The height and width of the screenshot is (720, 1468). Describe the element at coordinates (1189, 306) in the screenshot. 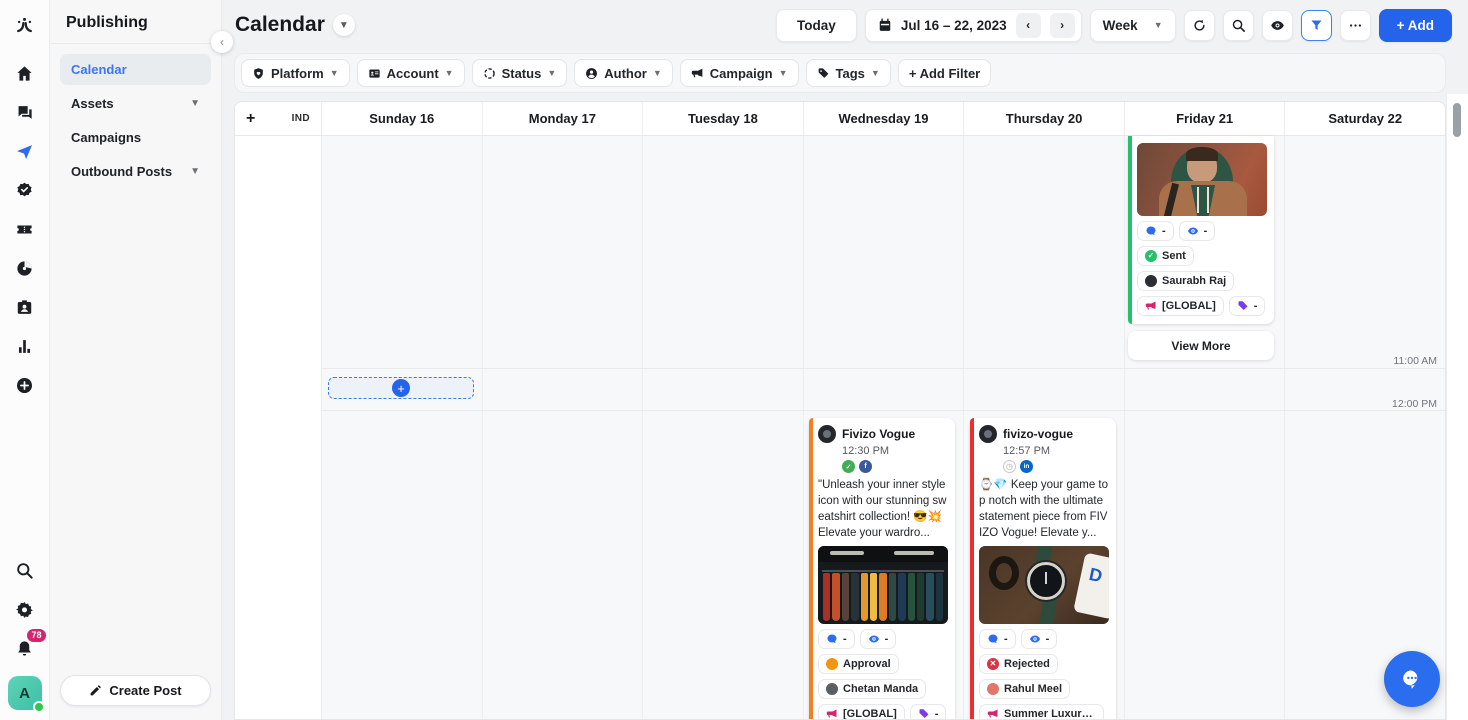

I see `campaign-name: [GLOBAL]` at that location.